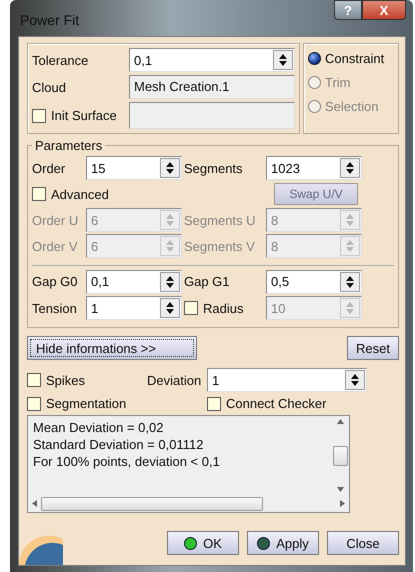  I want to click on scroll-up-icon, so click(340, 421).